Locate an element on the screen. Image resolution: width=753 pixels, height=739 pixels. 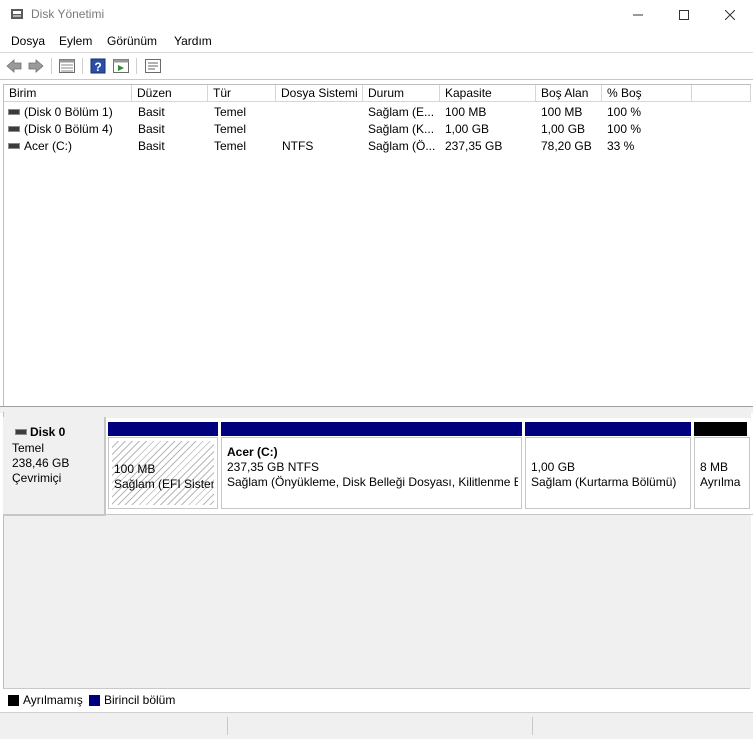
disk-icon is located at coordinates (21, 432).